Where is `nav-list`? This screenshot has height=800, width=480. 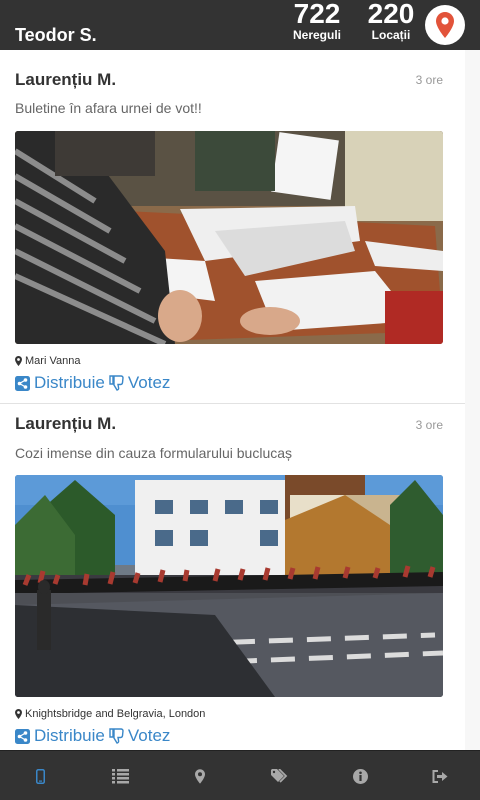 nav-list is located at coordinates (120, 775).